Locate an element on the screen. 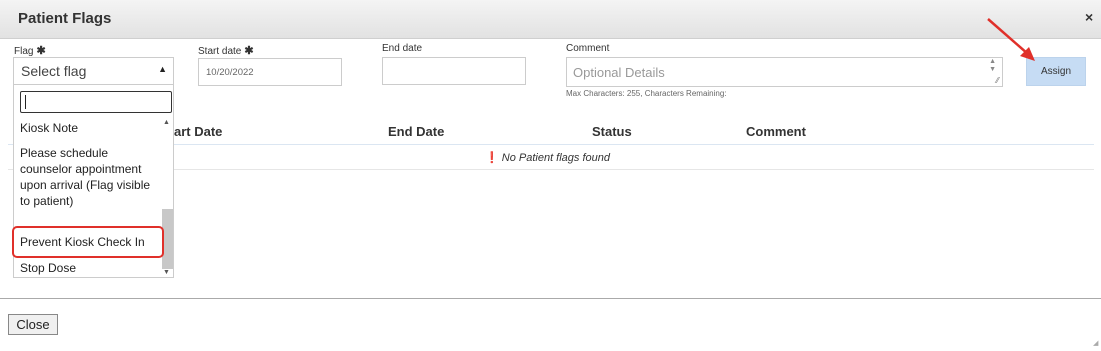  close-icon: × is located at coordinates (1089, 17).